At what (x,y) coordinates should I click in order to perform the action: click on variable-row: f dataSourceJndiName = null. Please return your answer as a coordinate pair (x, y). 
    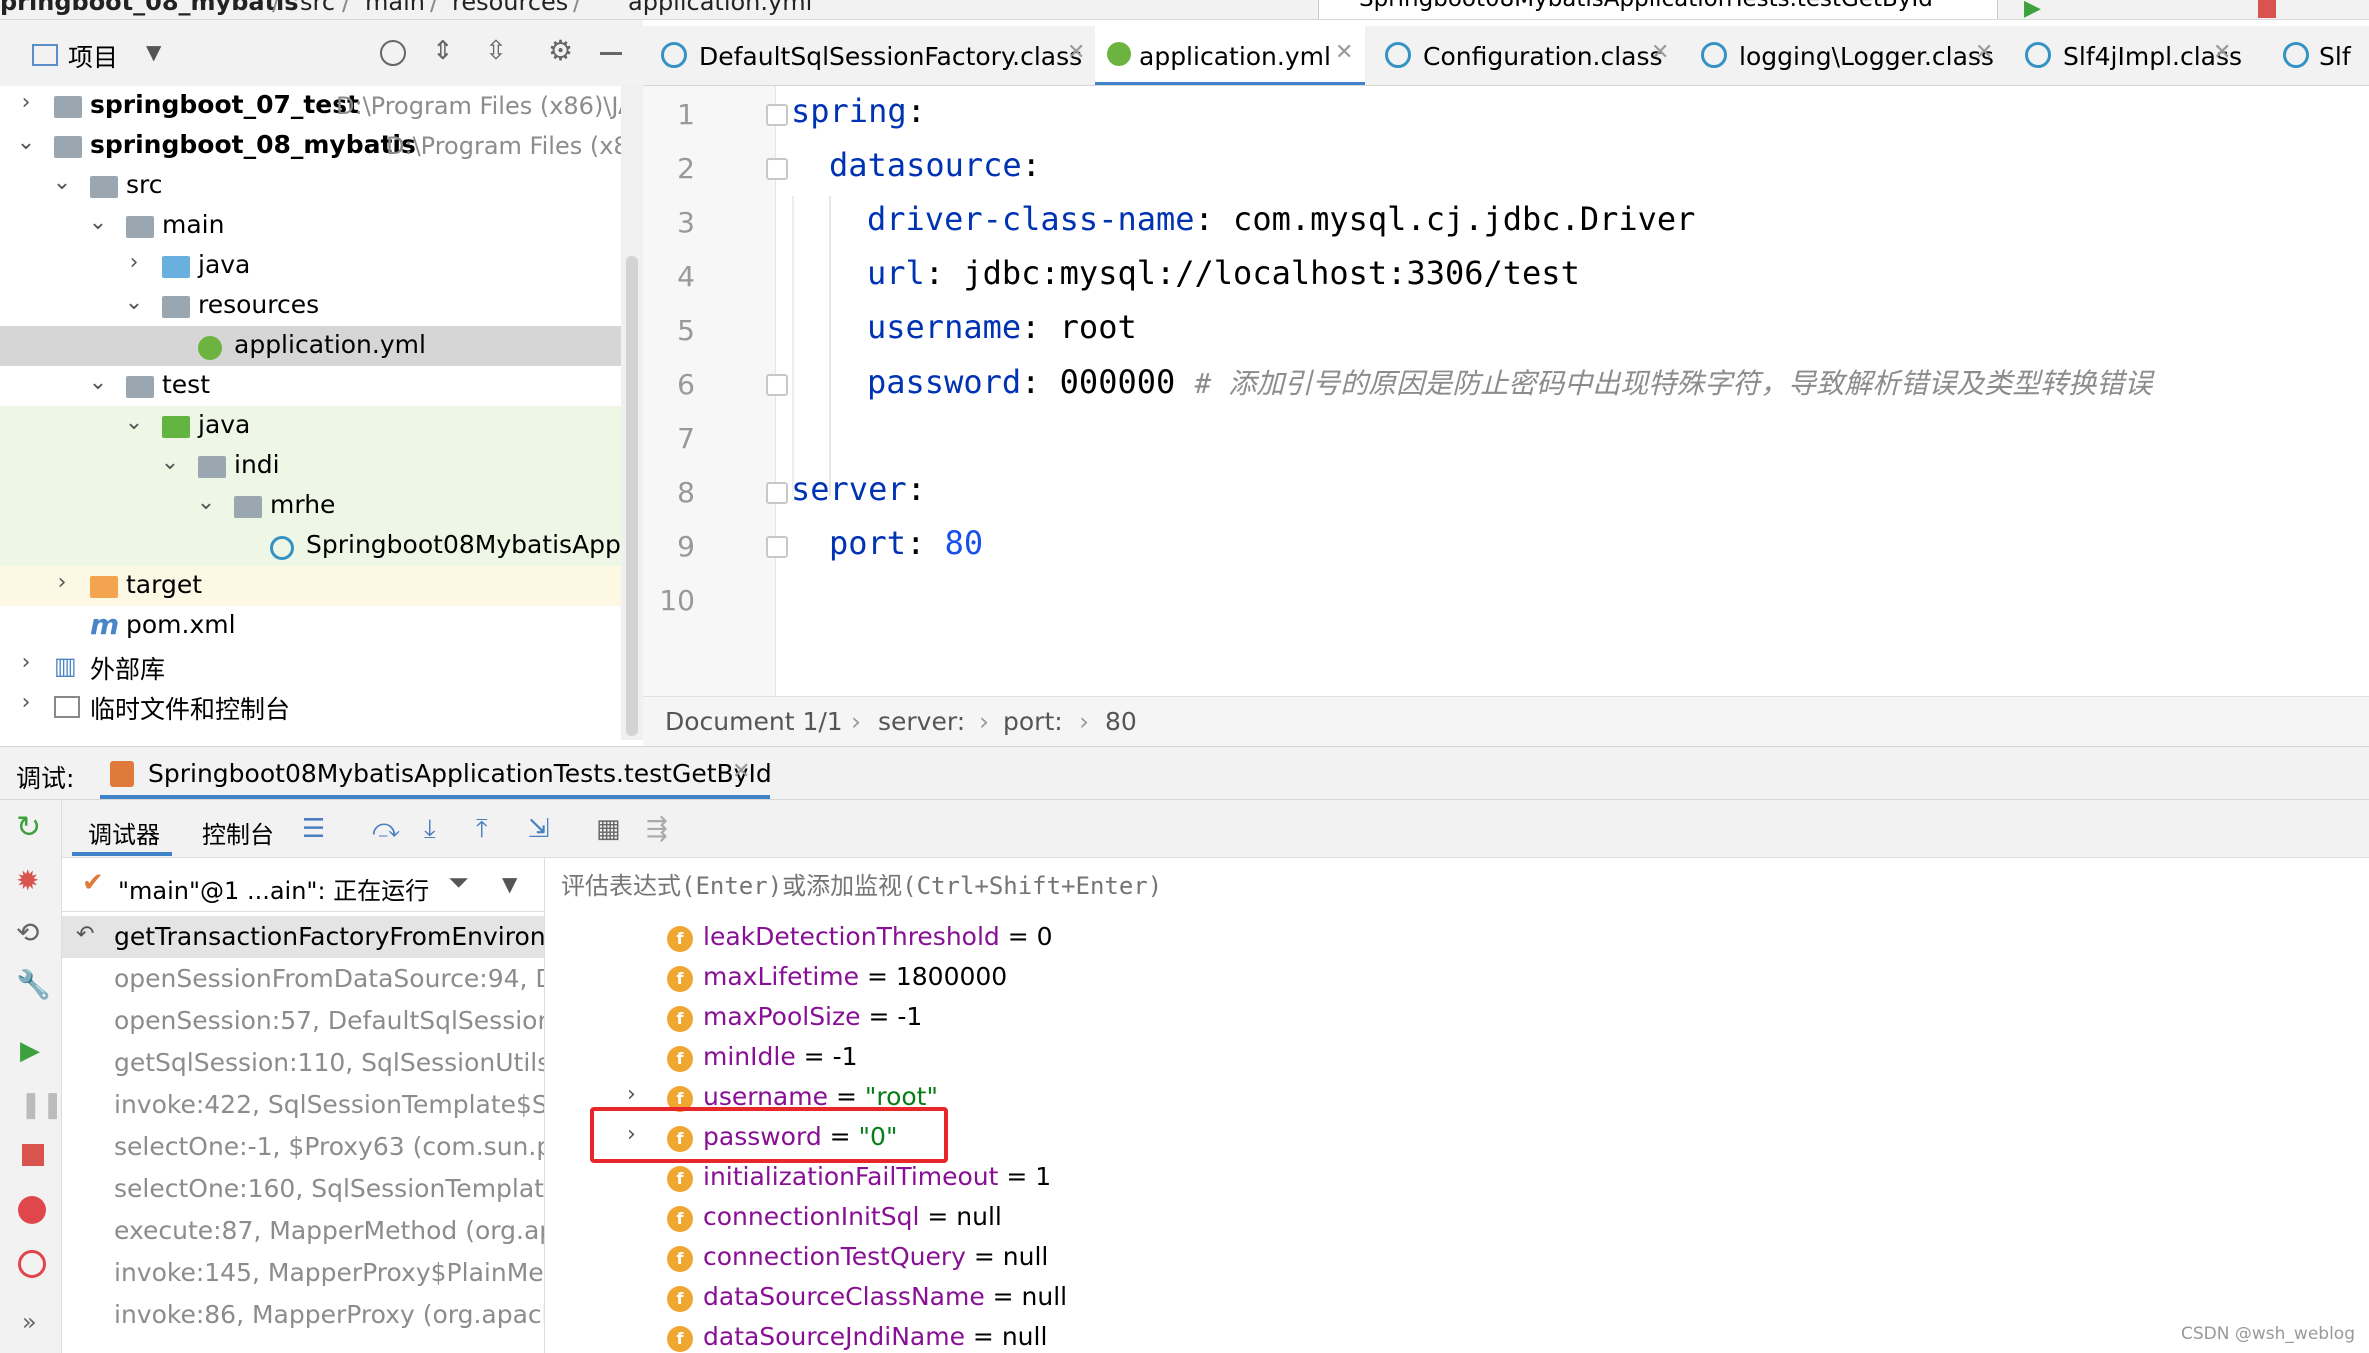
    Looking at the image, I should click on (1457, 1335).